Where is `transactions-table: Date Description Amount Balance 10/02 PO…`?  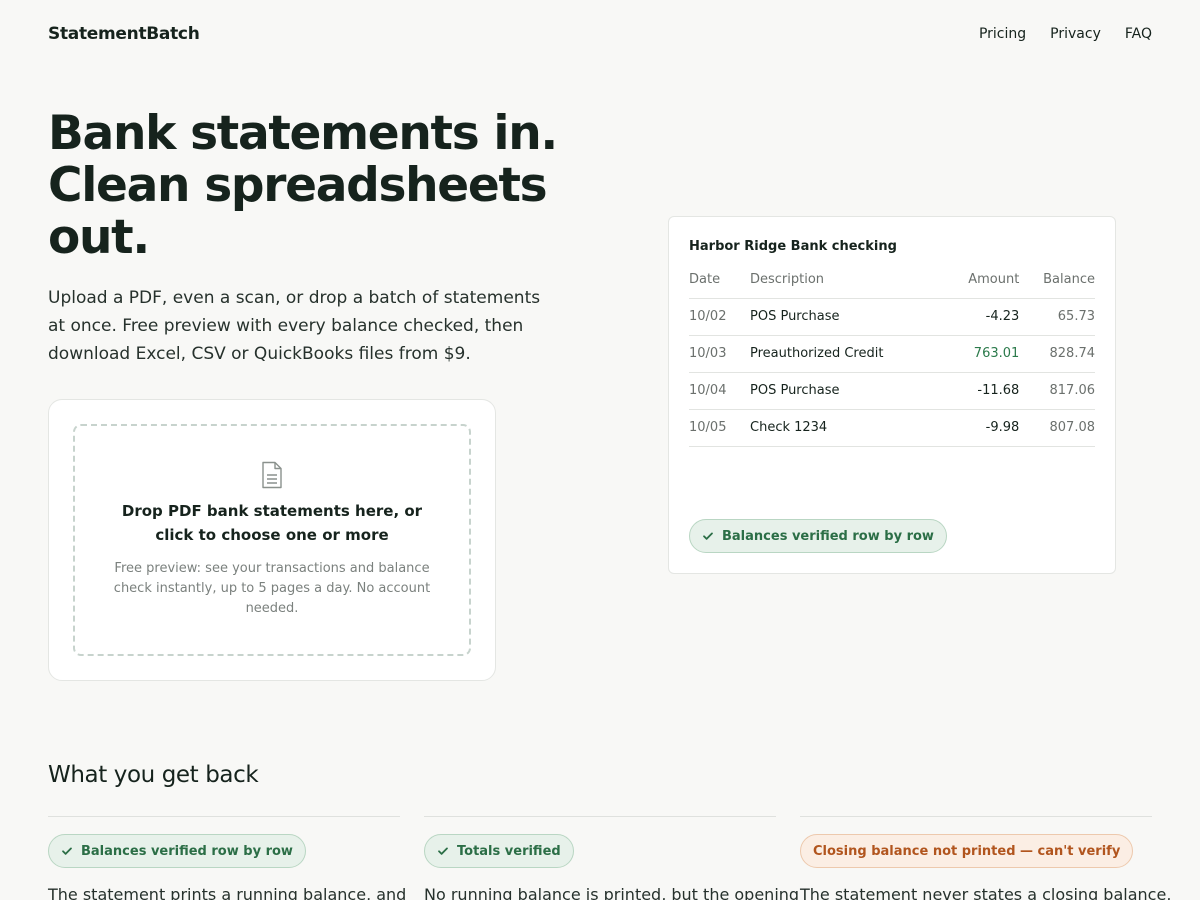
transactions-table: Date Description Amount Balance 10/02 PO… is located at coordinates (892, 354).